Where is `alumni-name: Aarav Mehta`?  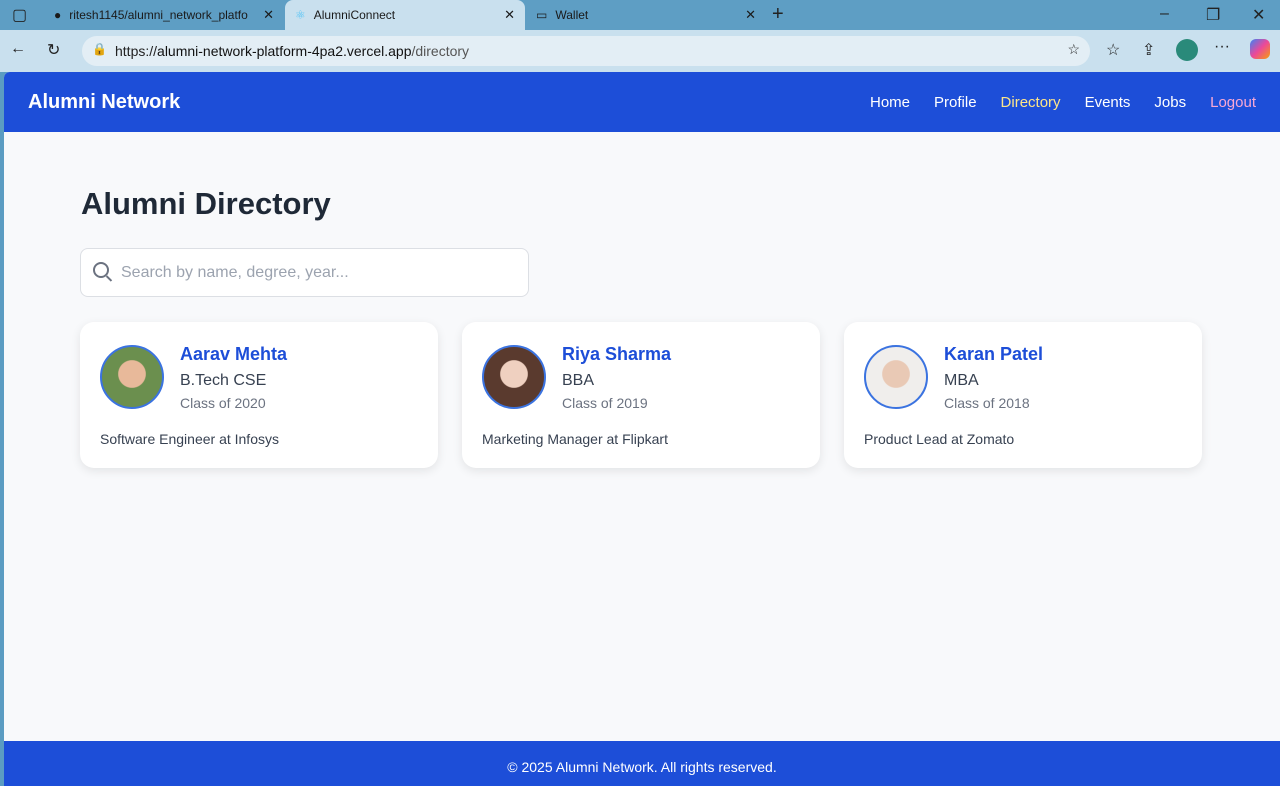 alumni-name: Aarav Mehta is located at coordinates (234, 354).